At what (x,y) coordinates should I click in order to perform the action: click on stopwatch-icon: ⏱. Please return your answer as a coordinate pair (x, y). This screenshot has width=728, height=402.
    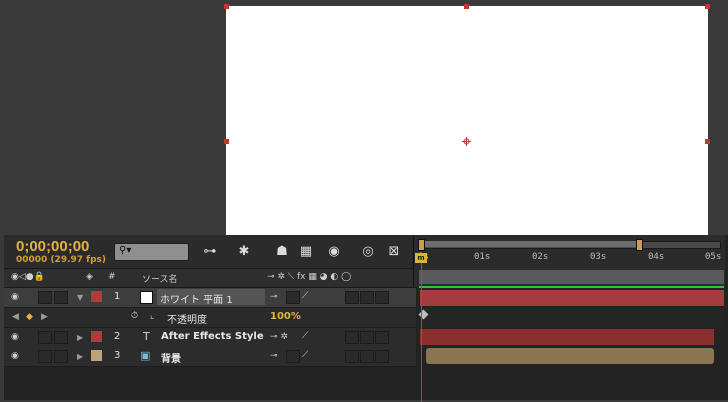
    Looking at the image, I should click on (134, 316).